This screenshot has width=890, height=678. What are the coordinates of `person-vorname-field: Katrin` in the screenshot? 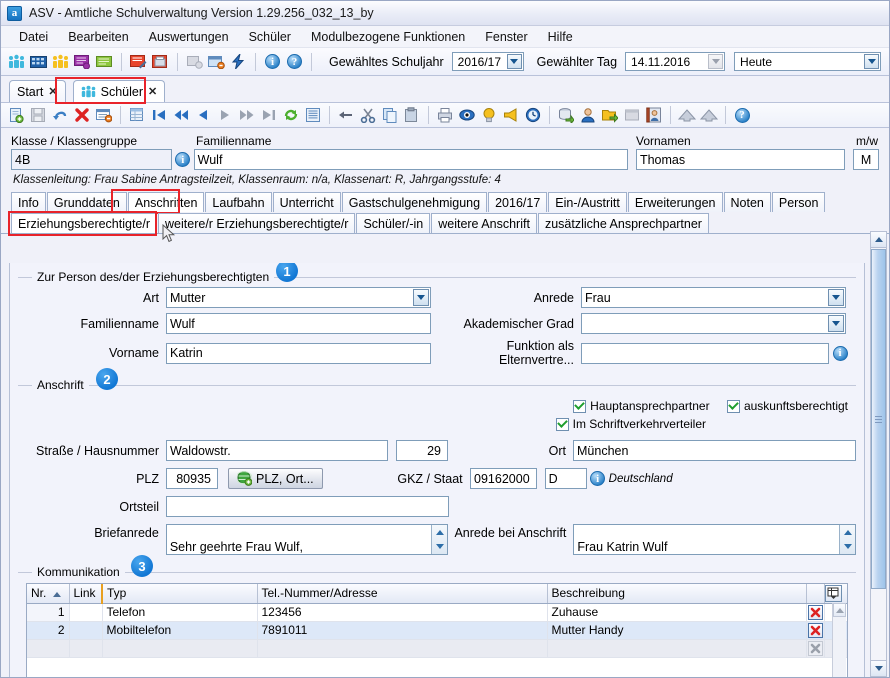 It's located at (298, 353).